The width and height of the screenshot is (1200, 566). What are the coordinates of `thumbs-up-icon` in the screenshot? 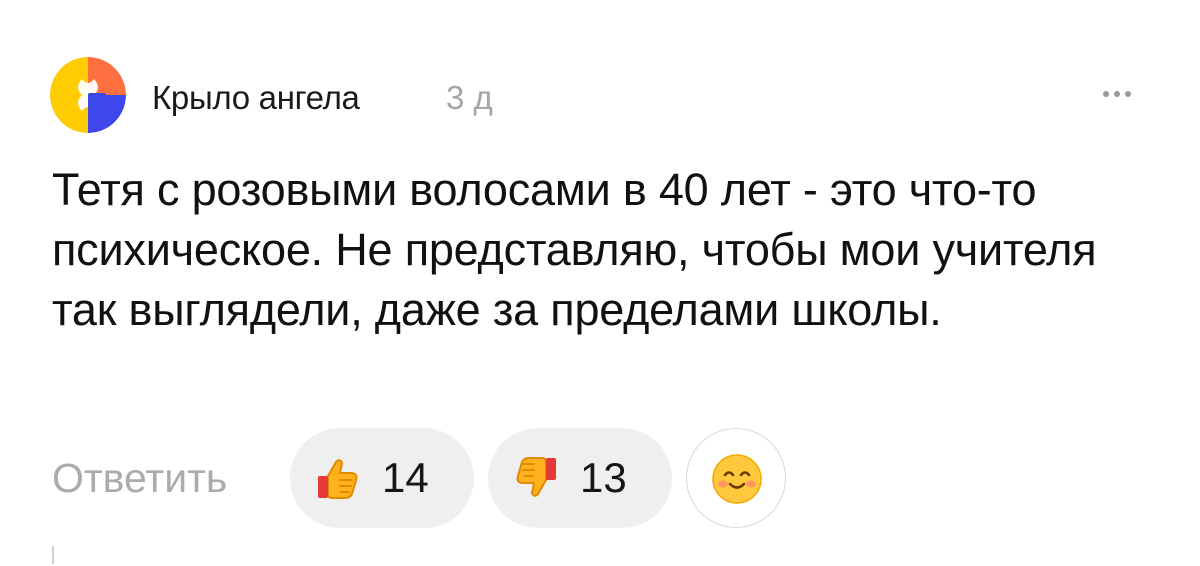 It's located at (338, 479).